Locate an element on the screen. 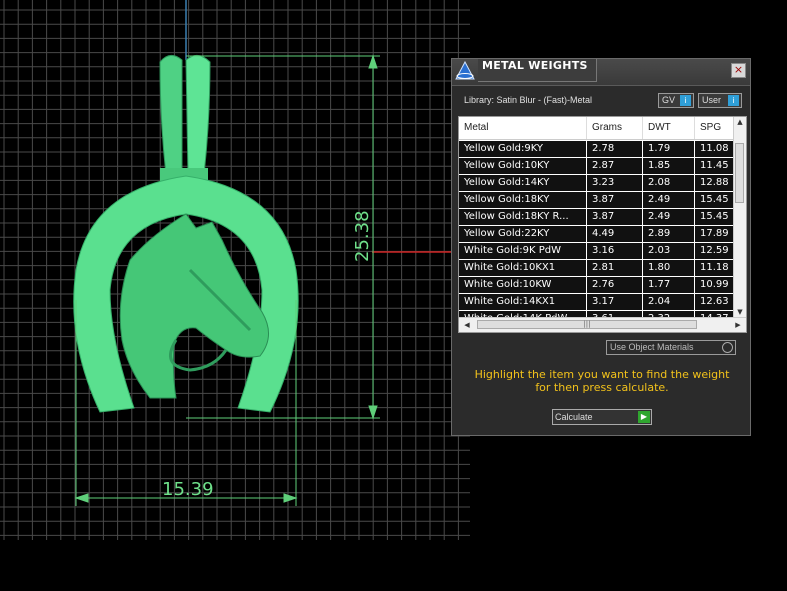  table-row: Yellow Gold:18KY R... 3.87 2.49 15.45 is located at coordinates (597, 217).